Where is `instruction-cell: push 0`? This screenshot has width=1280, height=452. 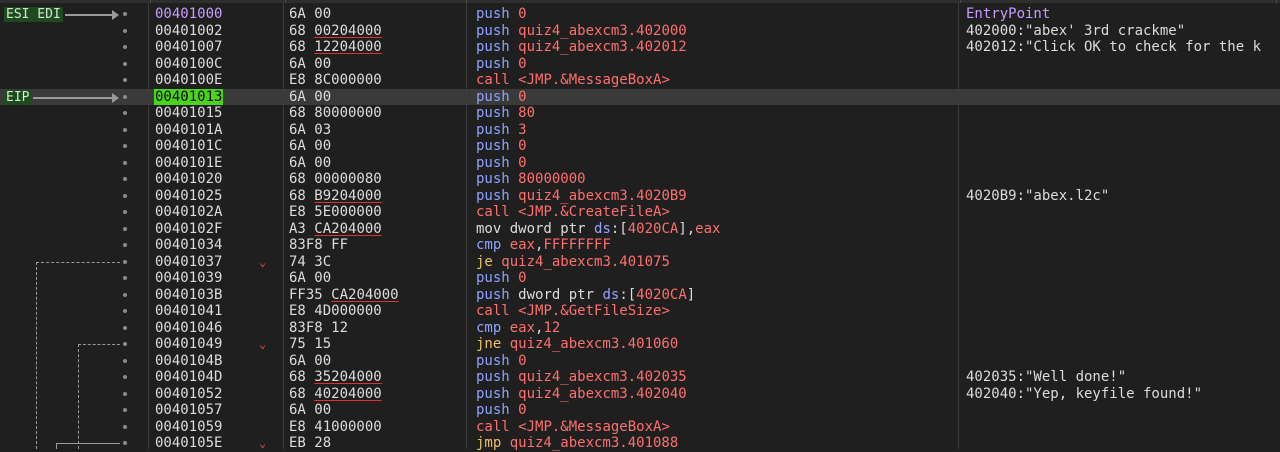 instruction-cell: push 0 is located at coordinates (501, 361).